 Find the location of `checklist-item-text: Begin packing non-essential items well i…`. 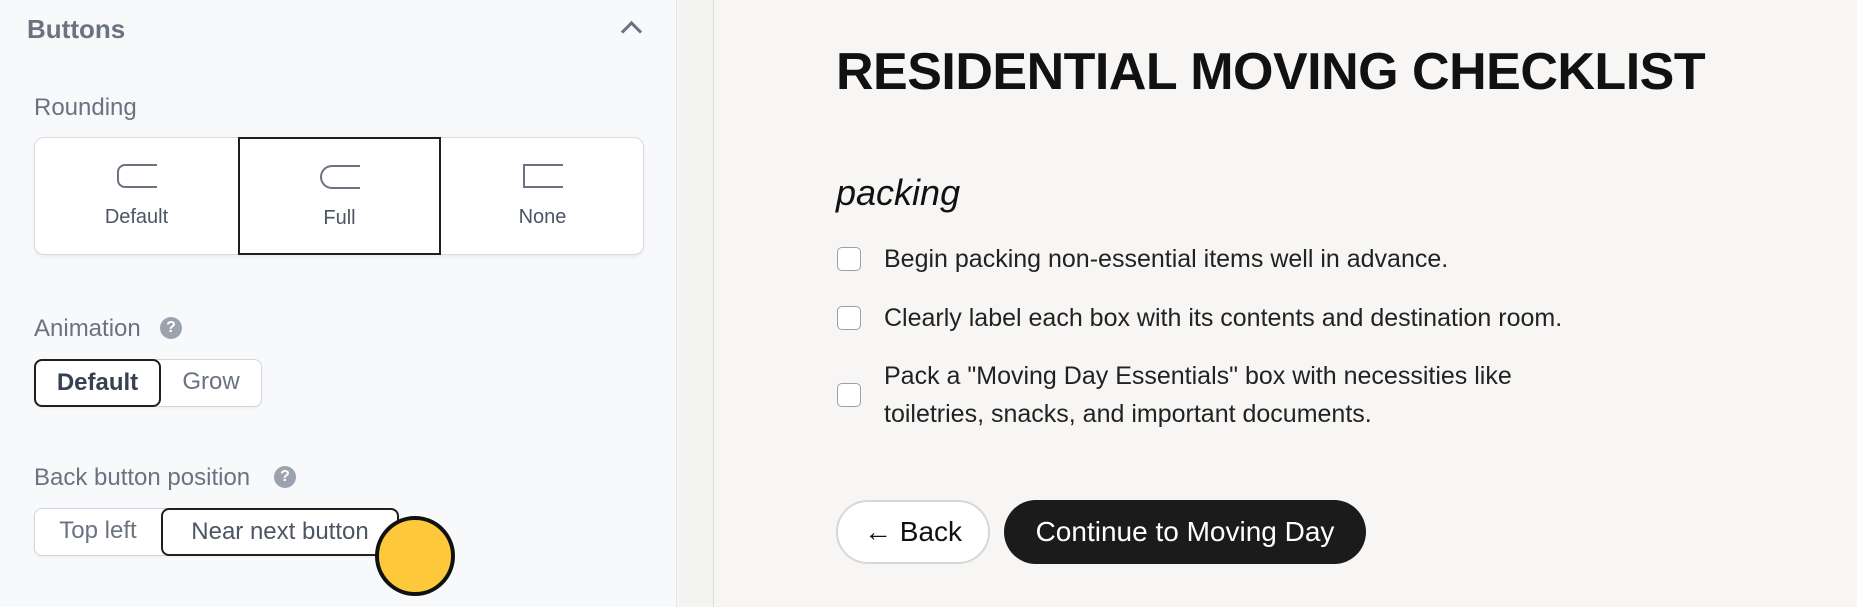

checklist-item-text: Begin packing non-essential items well i… is located at coordinates (1166, 259).